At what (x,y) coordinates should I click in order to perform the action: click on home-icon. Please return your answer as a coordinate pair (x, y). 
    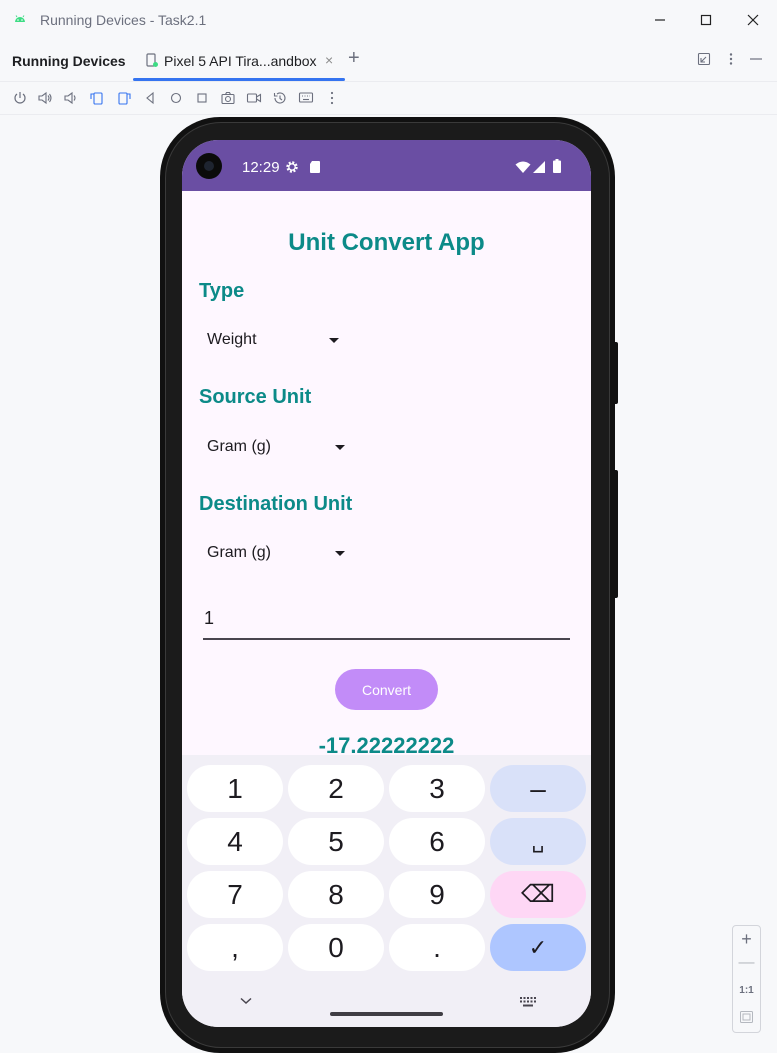
    Looking at the image, I should click on (176, 98).